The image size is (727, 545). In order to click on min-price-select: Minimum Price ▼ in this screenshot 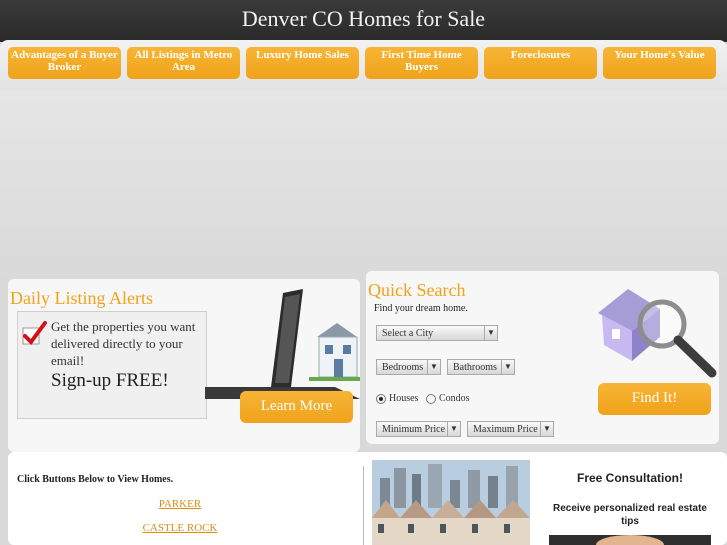, I will do `click(418, 429)`.